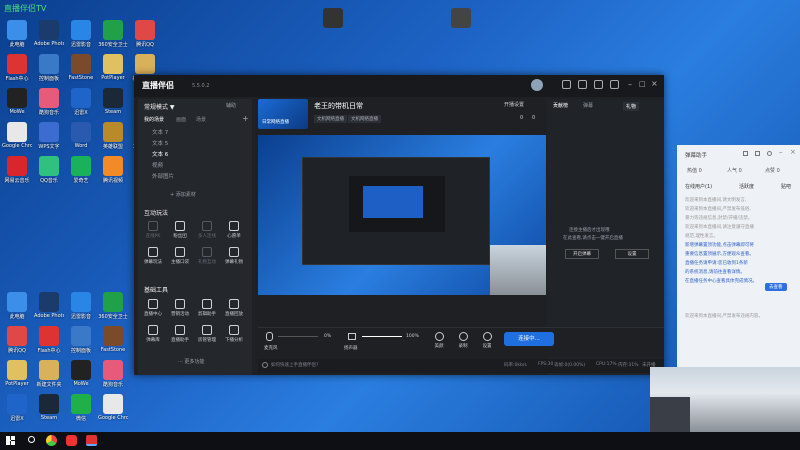  Describe the element at coordinates (757, 153) in the screenshot. I see `lock-icon` at that location.